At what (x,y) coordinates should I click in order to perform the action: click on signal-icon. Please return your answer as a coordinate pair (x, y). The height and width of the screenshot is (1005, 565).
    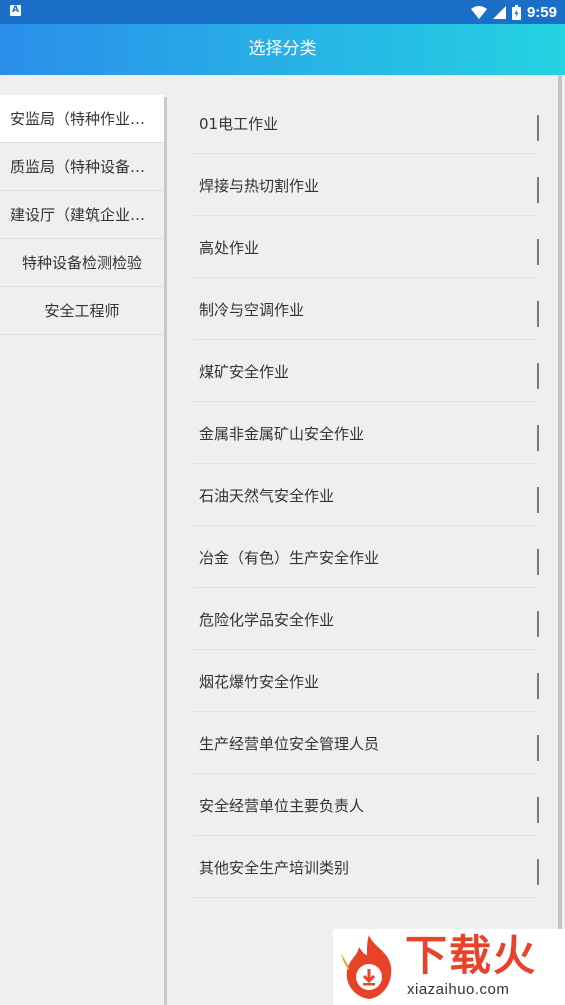
    Looking at the image, I should click on (499, 12).